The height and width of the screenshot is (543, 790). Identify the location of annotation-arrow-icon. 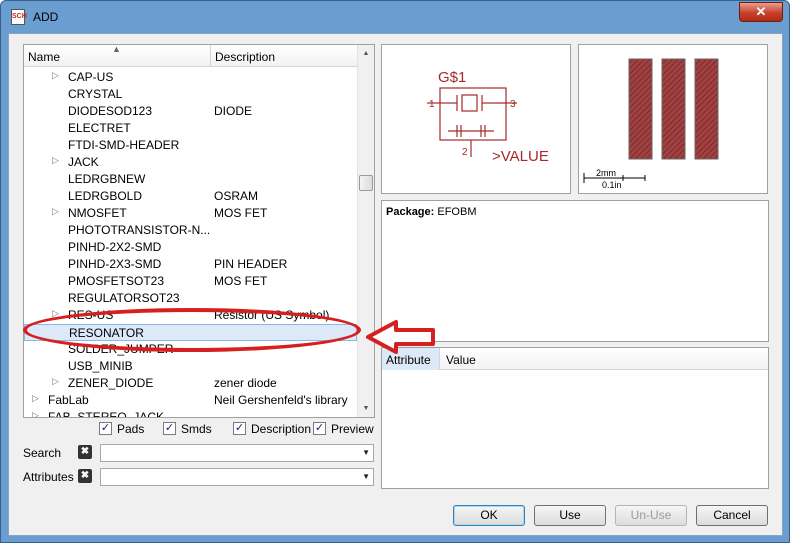
(400, 337).